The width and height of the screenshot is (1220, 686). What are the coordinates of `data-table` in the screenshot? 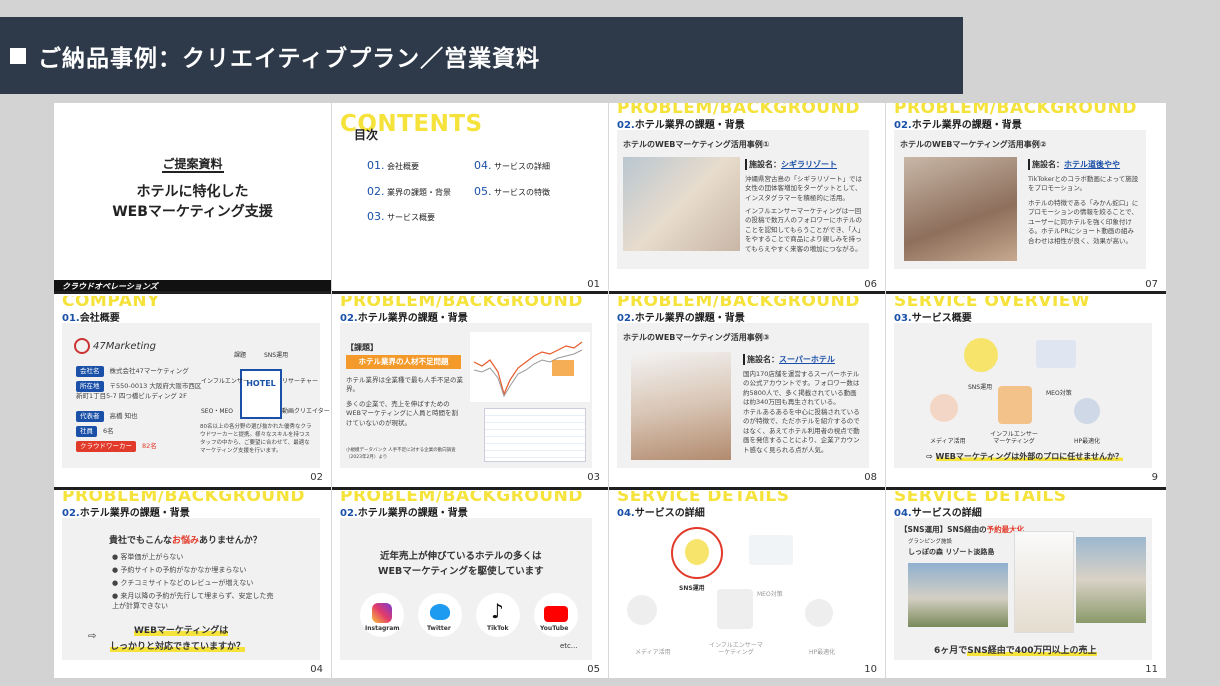 It's located at (535, 435).